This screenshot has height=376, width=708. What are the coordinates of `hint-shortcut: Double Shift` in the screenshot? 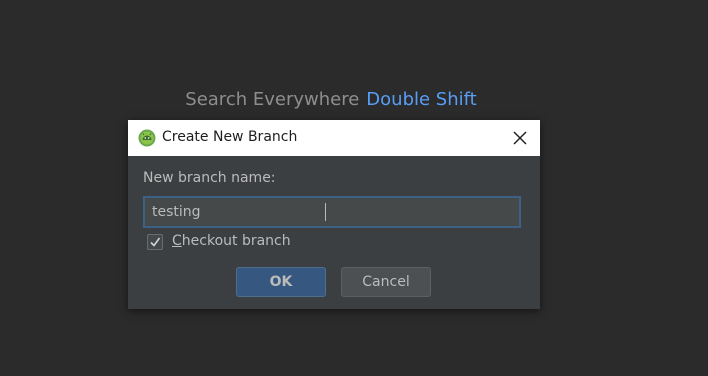 It's located at (421, 99).